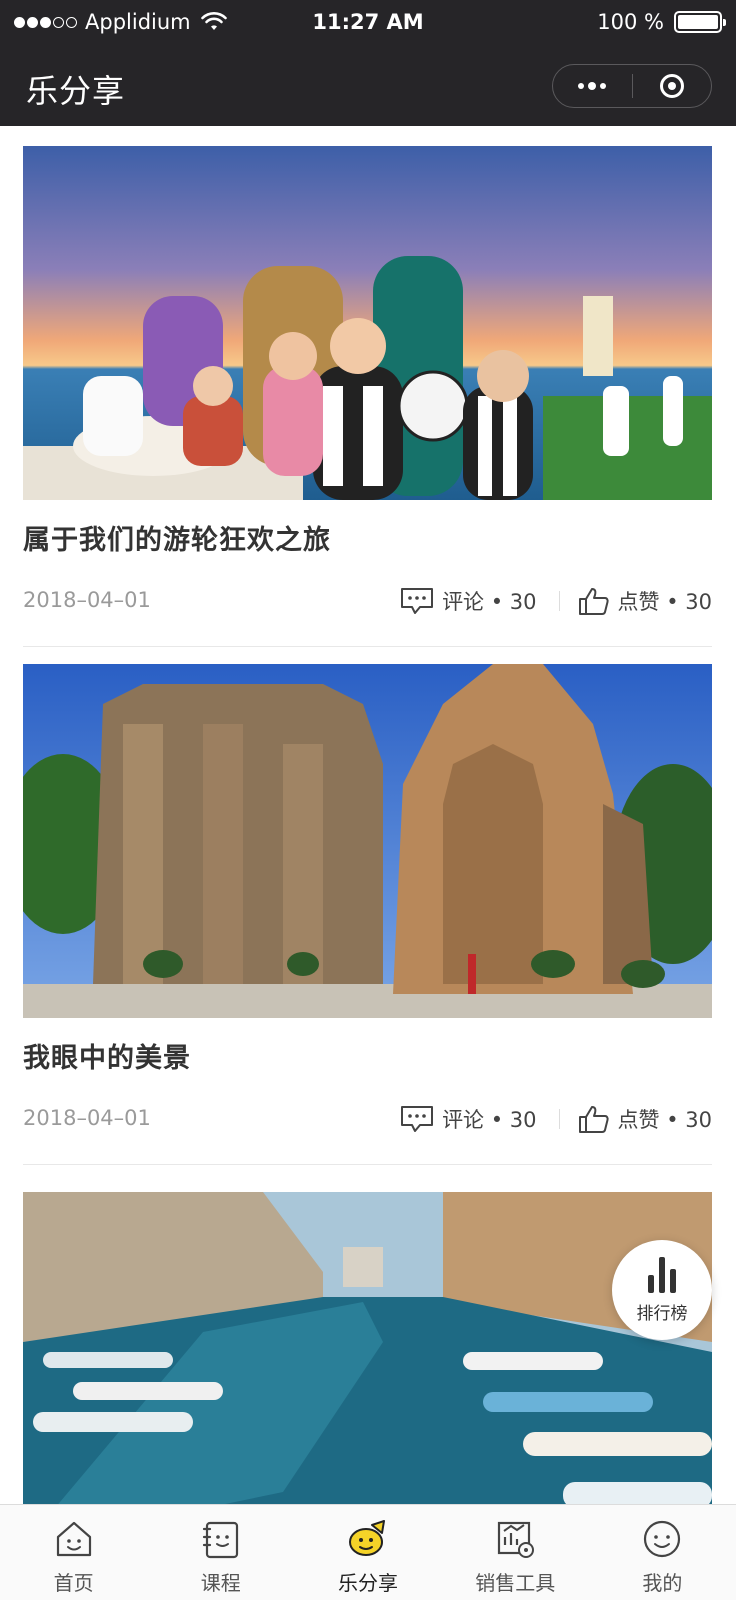 Image resolution: width=736 pixels, height=1600 pixels. What do you see at coordinates (700, 22) in the screenshot?
I see `battery-icon` at bounding box center [700, 22].